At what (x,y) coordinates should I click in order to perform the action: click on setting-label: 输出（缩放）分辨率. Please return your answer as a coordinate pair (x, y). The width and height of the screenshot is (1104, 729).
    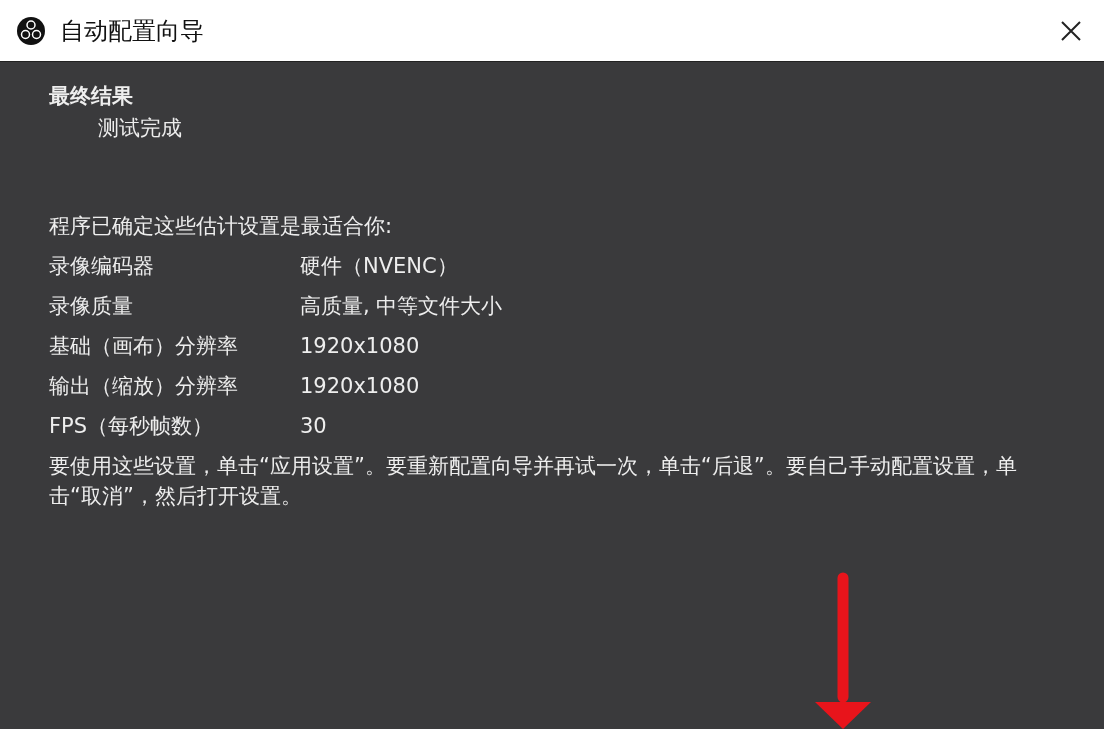
    Looking at the image, I should click on (144, 386).